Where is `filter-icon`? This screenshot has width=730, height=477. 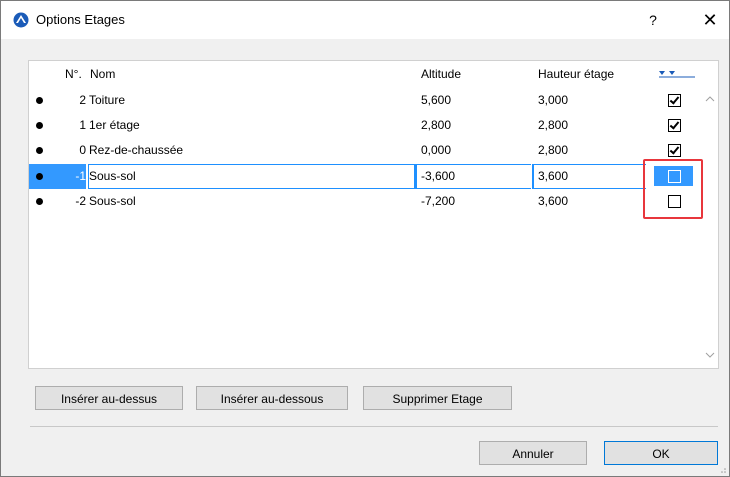 filter-icon is located at coordinates (677, 74).